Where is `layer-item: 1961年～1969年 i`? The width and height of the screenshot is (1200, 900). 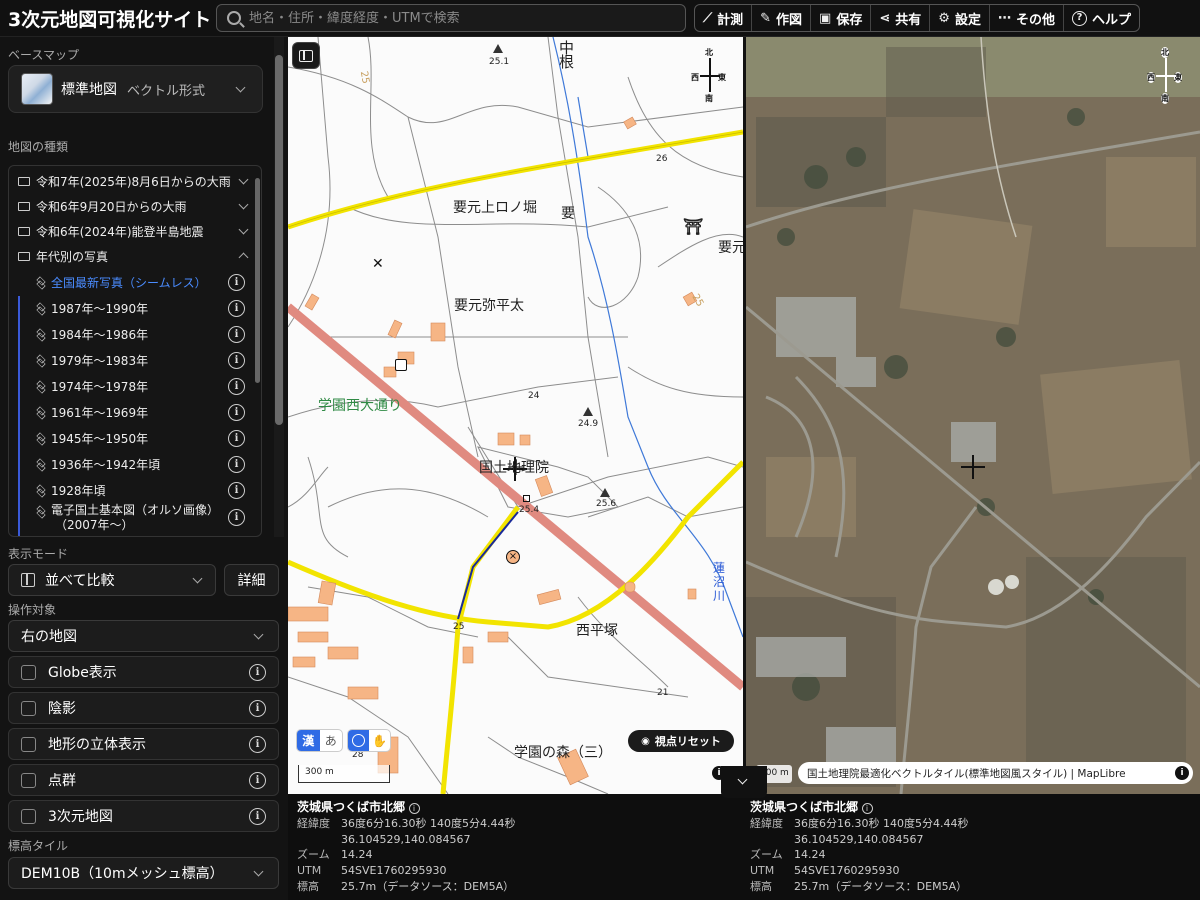 layer-item: 1961年～1969年 i is located at coordinates (133, 412).